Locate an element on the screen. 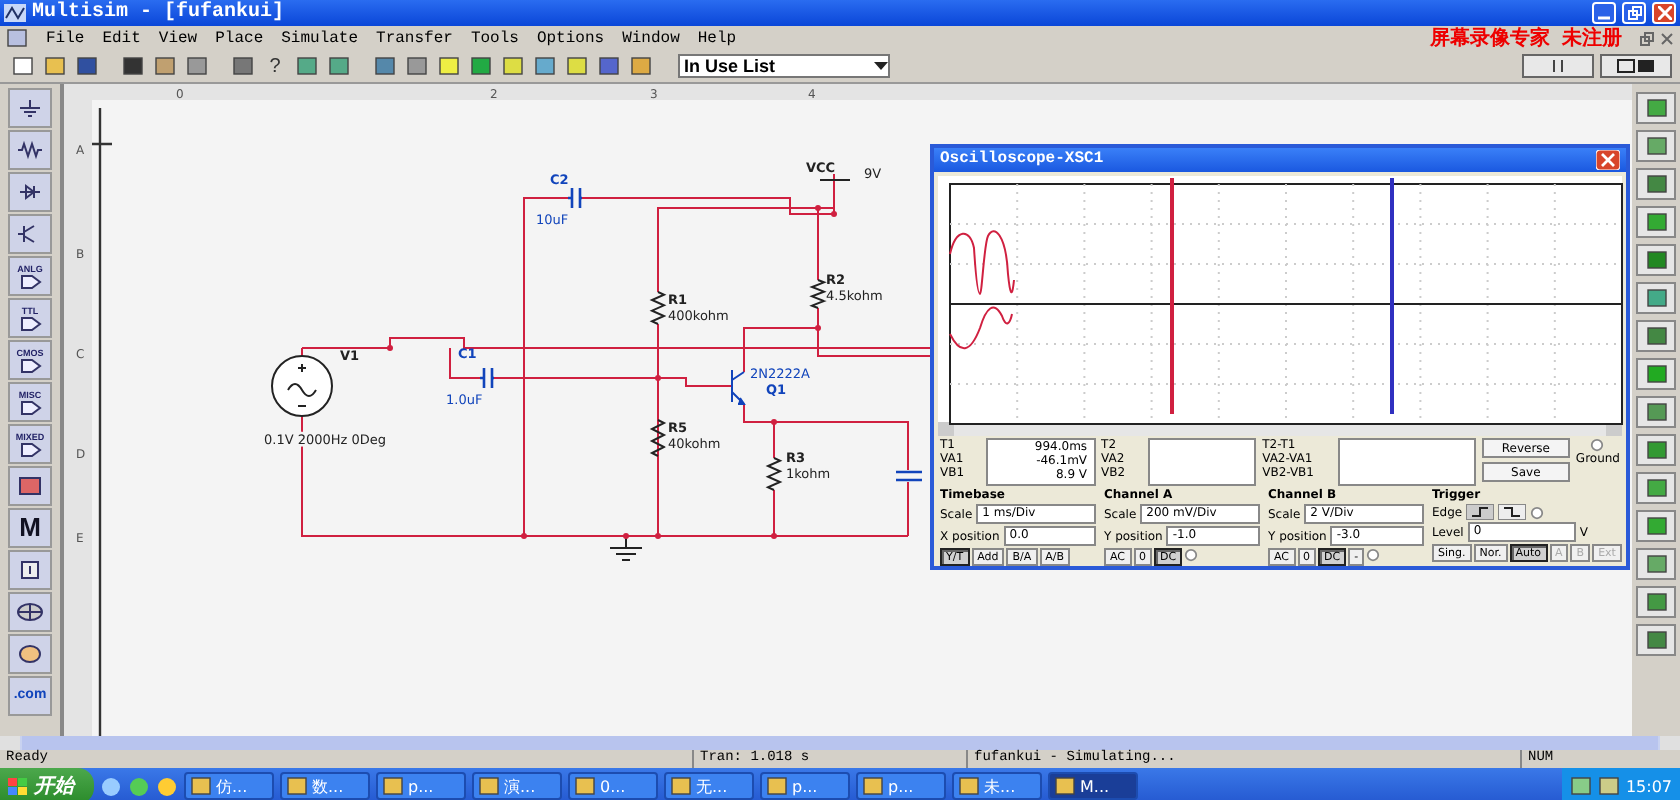  simulate-switch-button is located at coordinates (1636, 66).